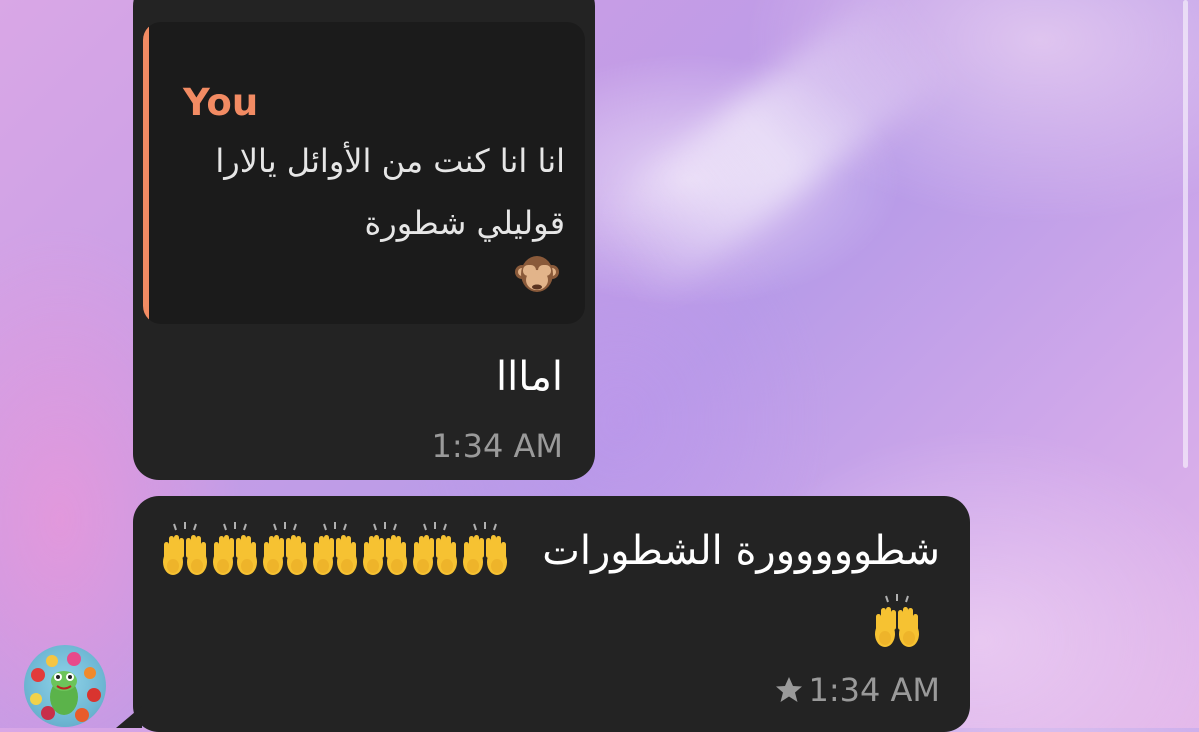 This screenshot has height=732, width=1199. What do you see at coordinates (221, 102) in the screenshot?
I see `reply-author: You` at bounding box center [221, 102].